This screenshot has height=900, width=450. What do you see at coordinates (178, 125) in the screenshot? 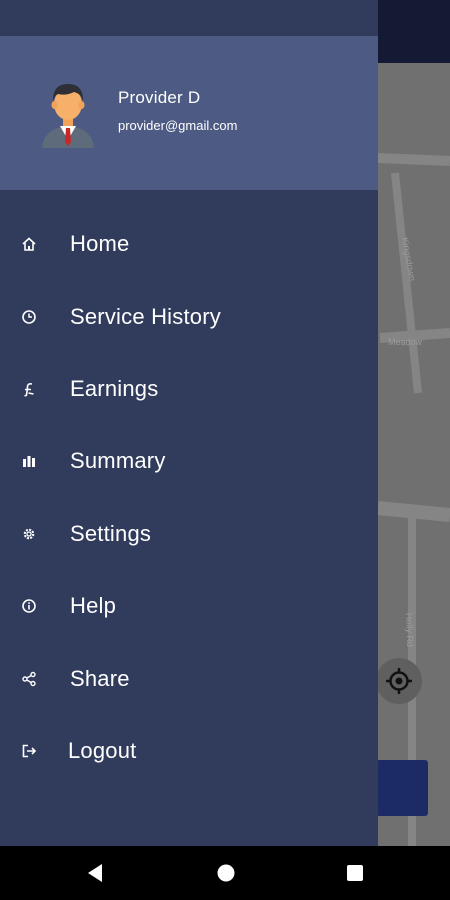
I see `user-email: provider@gmail.com` at bounding box center [178, 125].